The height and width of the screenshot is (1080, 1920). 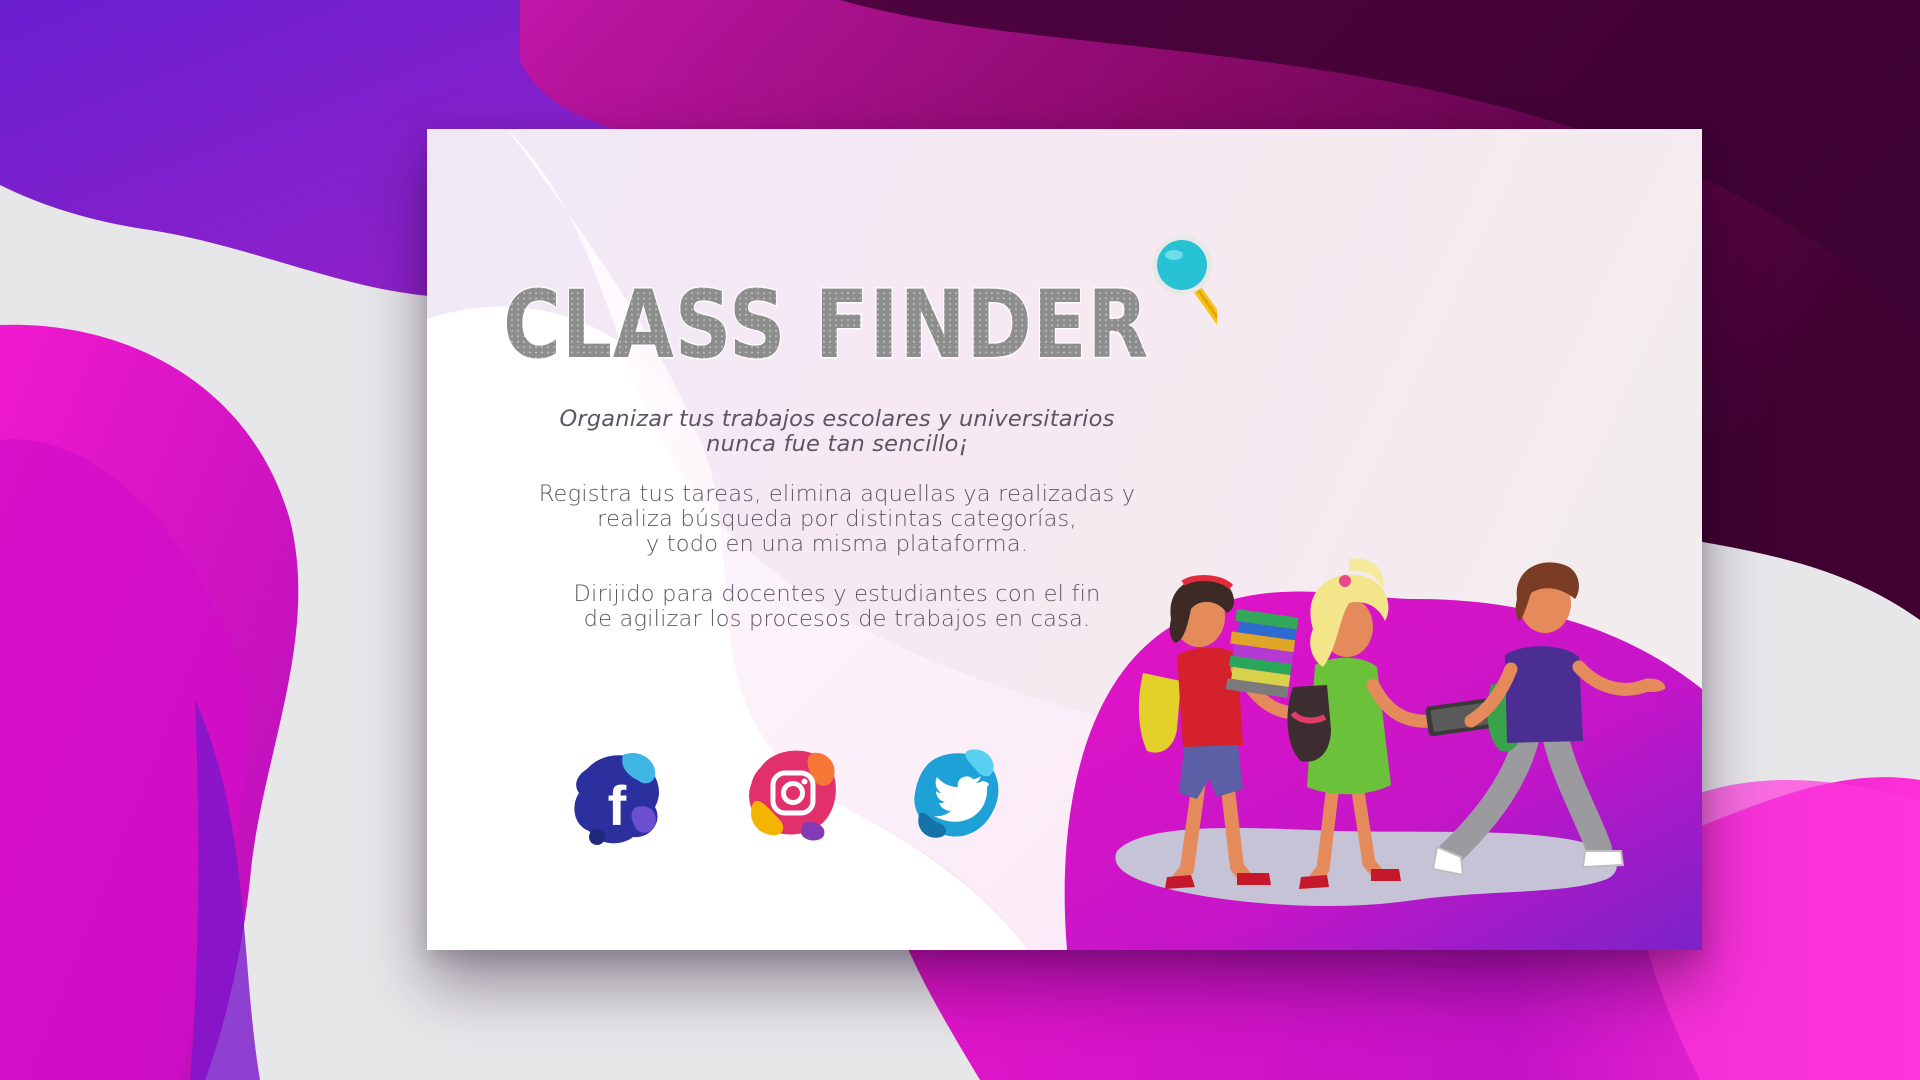 I want to click on svg-text: f, so click(x=617, y=805).